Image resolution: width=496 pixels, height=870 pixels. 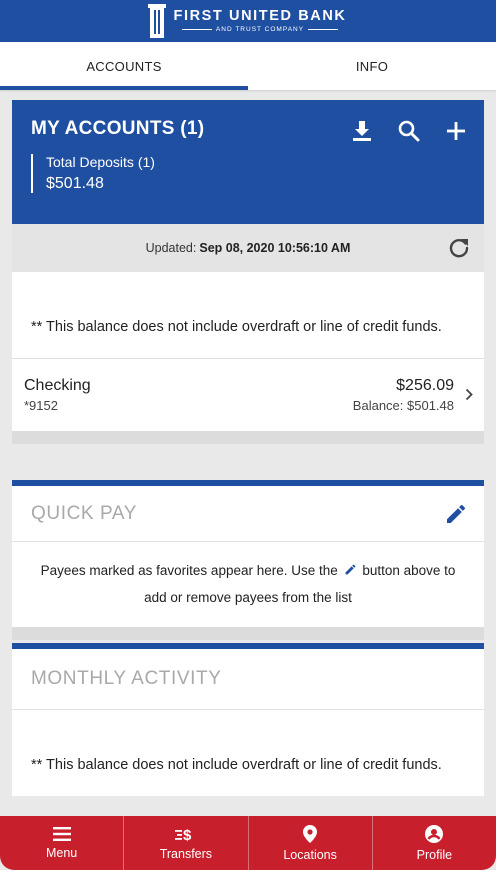 What do you see at coordinates (186, 843) in the screenshot?
I see `nav-transfers: $ Transfers` at bounding box center [186, 843].